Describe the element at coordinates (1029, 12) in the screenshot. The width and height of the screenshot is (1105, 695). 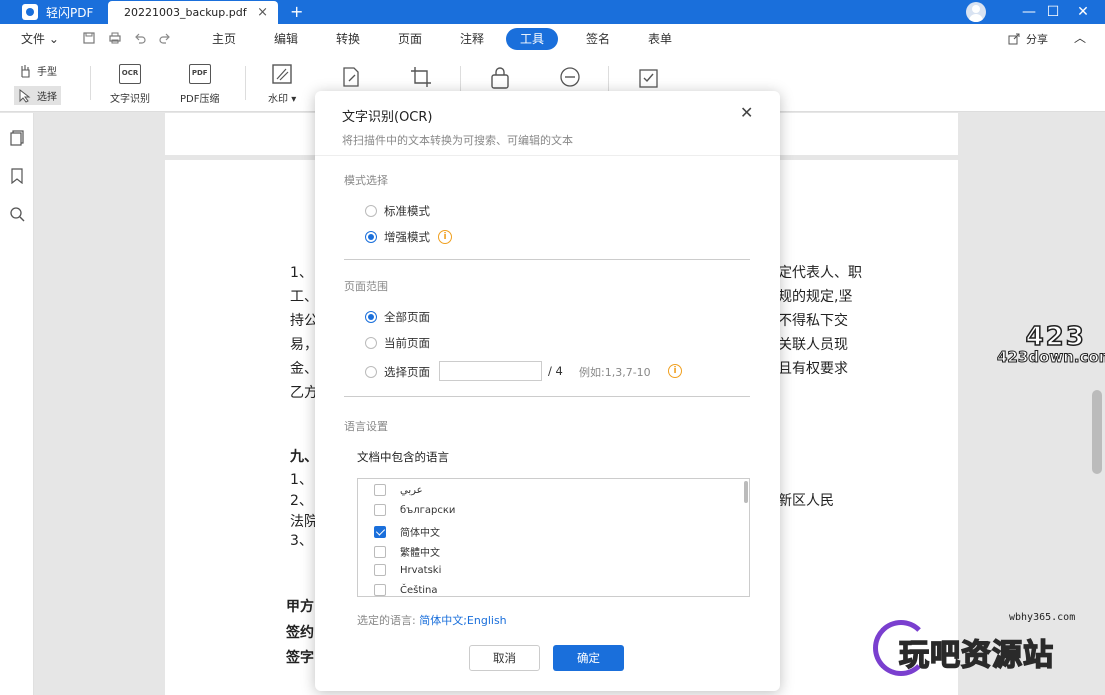
I see `minimize-icon: —` at that location.